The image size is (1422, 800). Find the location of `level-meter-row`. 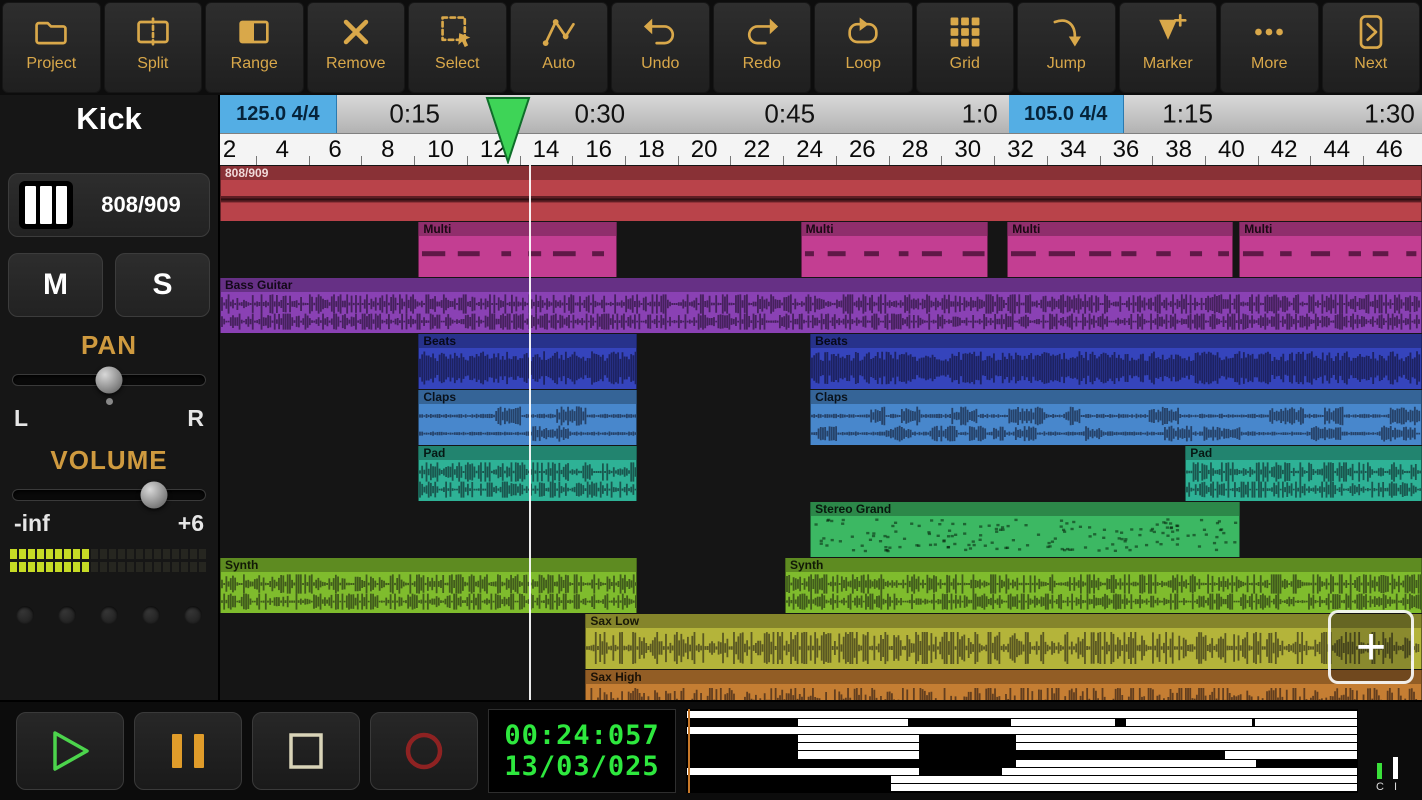

level-meter-row is located at coordinates (109, 567).